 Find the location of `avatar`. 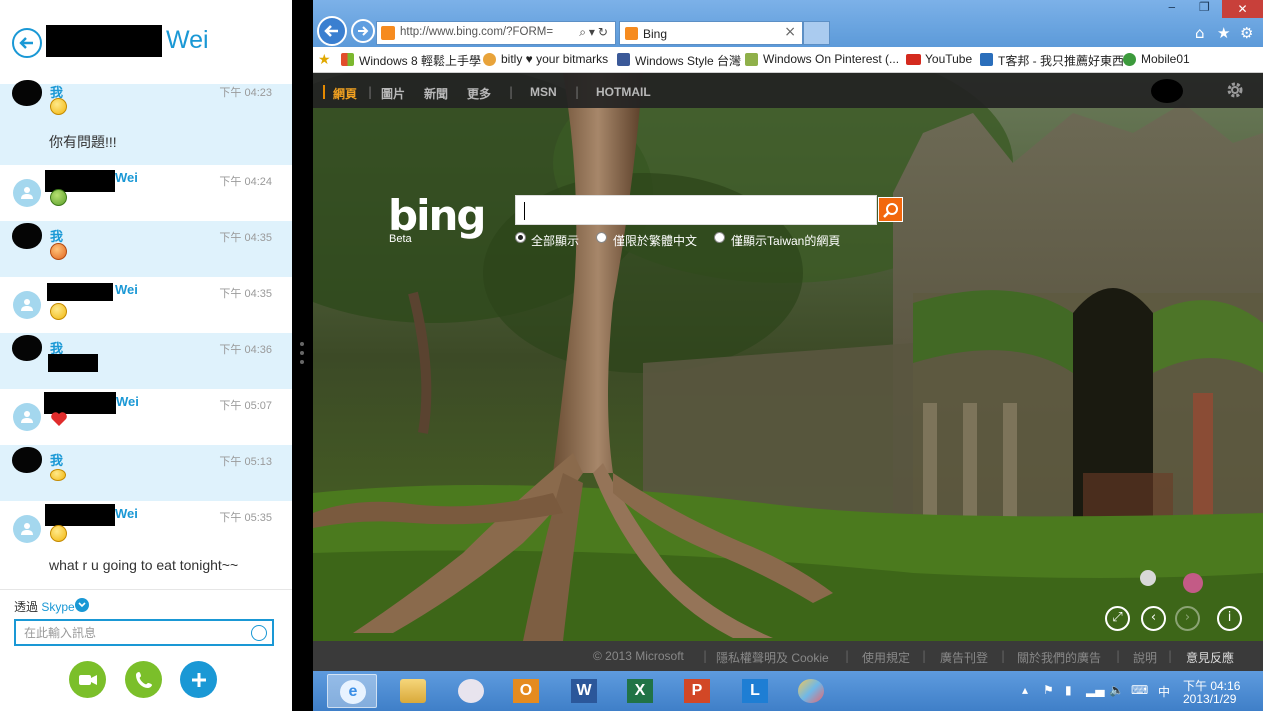

avatar is located at coordinates (27, 305).